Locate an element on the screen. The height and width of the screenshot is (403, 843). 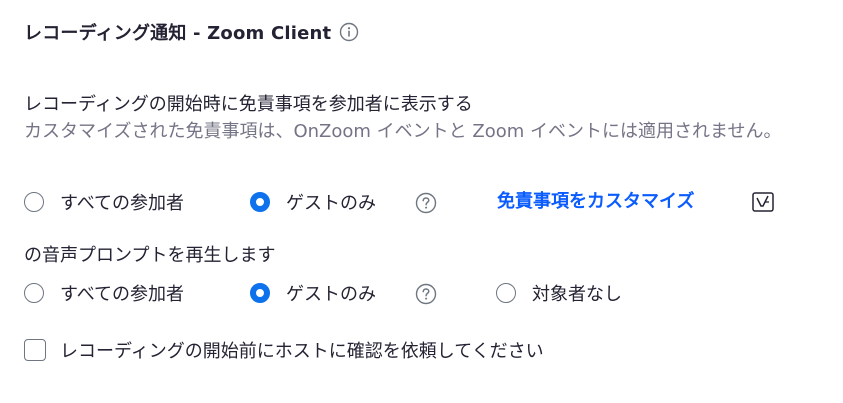
disclaimer-label: レコーディングの開始時に免責事項を参加者に表示する is located at coordinates (248, 104).